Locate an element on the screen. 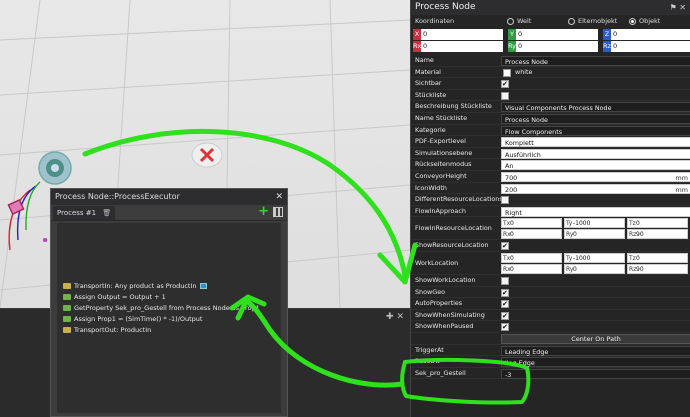 Image resolution: width=690 pixels, height=417 pixels. coord-field-y: Y0 is located at coordinates (553, 34).